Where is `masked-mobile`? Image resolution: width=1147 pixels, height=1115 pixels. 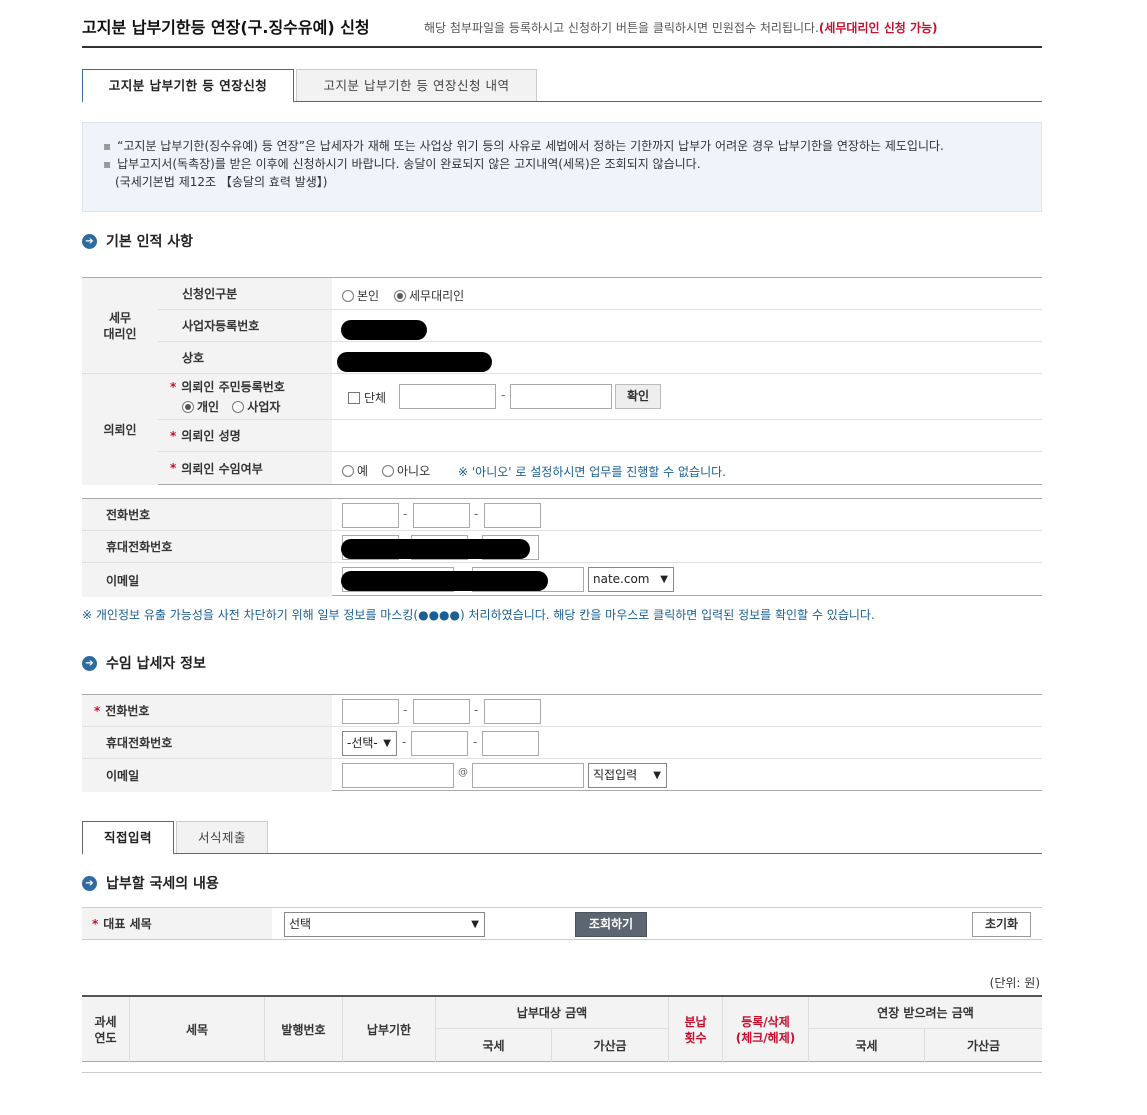 masked-mobile is located at coordinates (435, 549).